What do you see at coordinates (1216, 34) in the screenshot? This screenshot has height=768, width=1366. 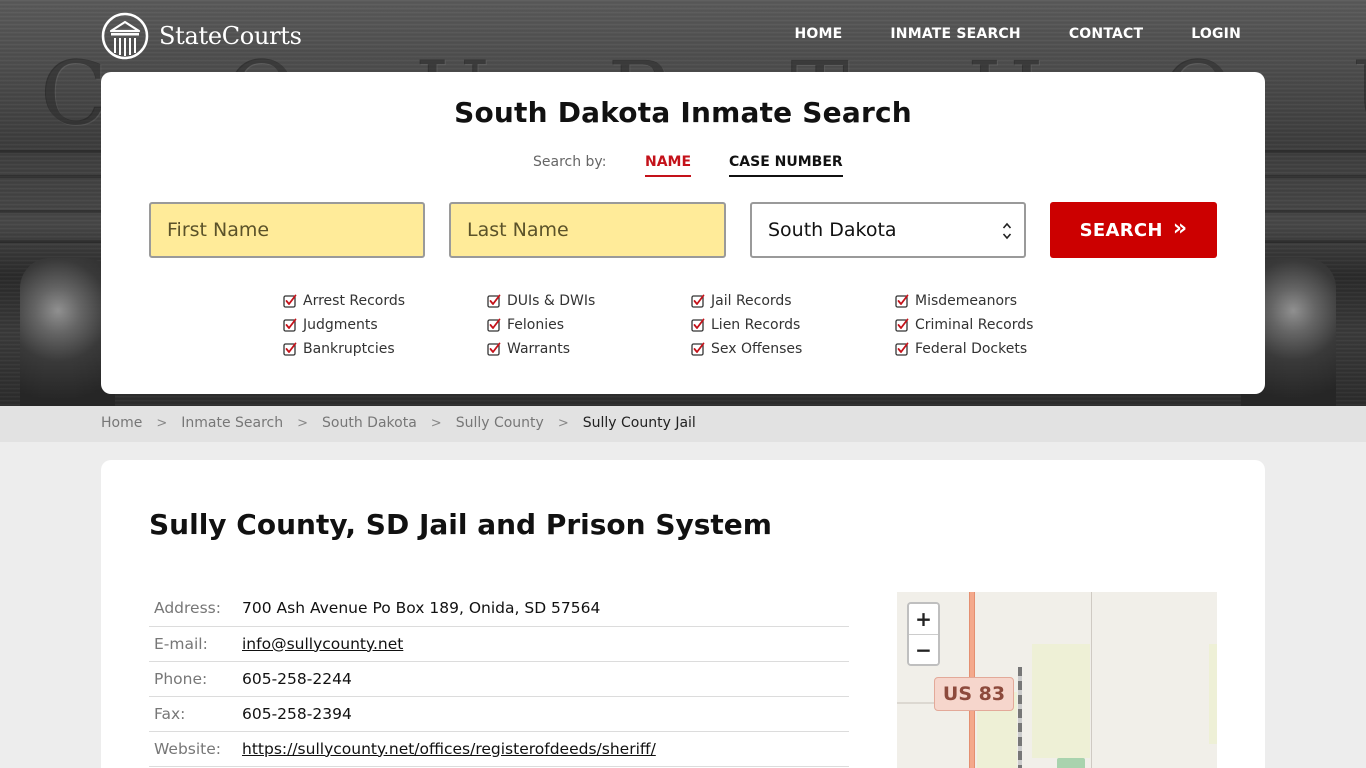 I see `nav-login: LOGIN` at bounding box center [1216, 34].